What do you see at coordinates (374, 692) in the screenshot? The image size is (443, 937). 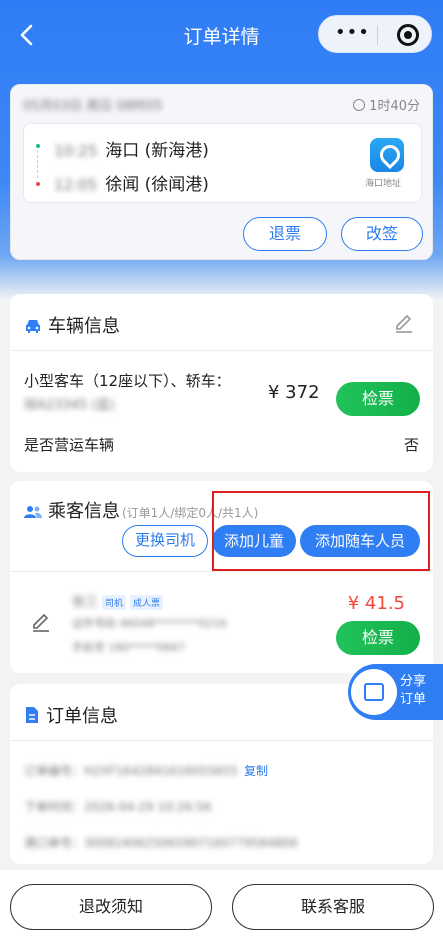 I see `share-icon` at bounding box center [374, 692].